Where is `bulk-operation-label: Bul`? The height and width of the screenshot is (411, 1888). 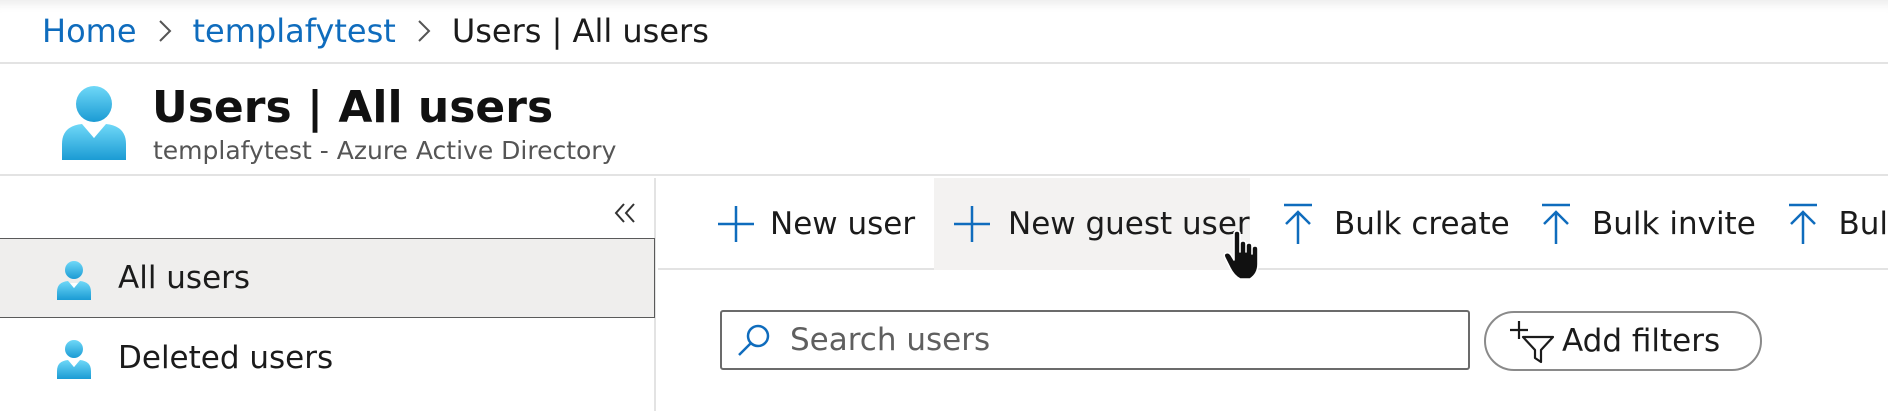
bulk-operation-label: Bul is located at coordinates (1863, 224).